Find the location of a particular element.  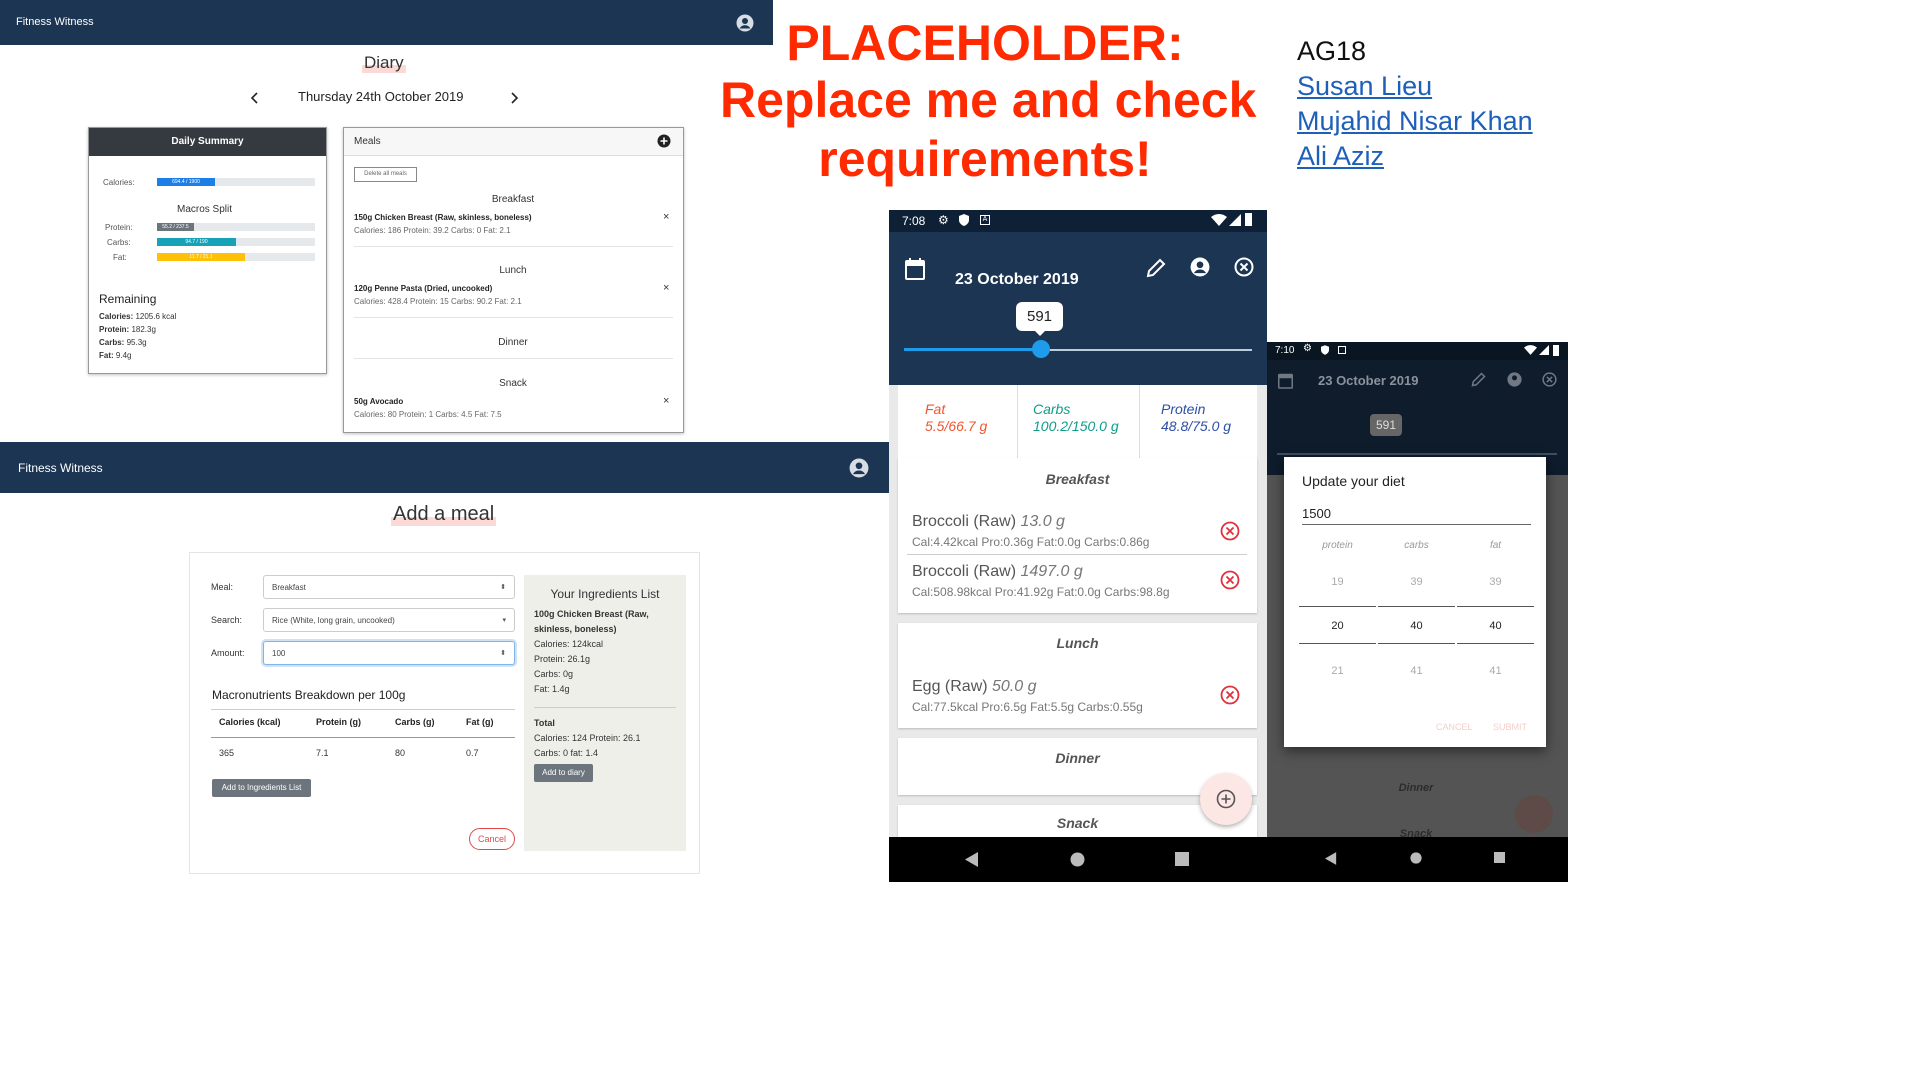

status-bar: 7:10 ⚙ is located at coordinates (1417, 351).